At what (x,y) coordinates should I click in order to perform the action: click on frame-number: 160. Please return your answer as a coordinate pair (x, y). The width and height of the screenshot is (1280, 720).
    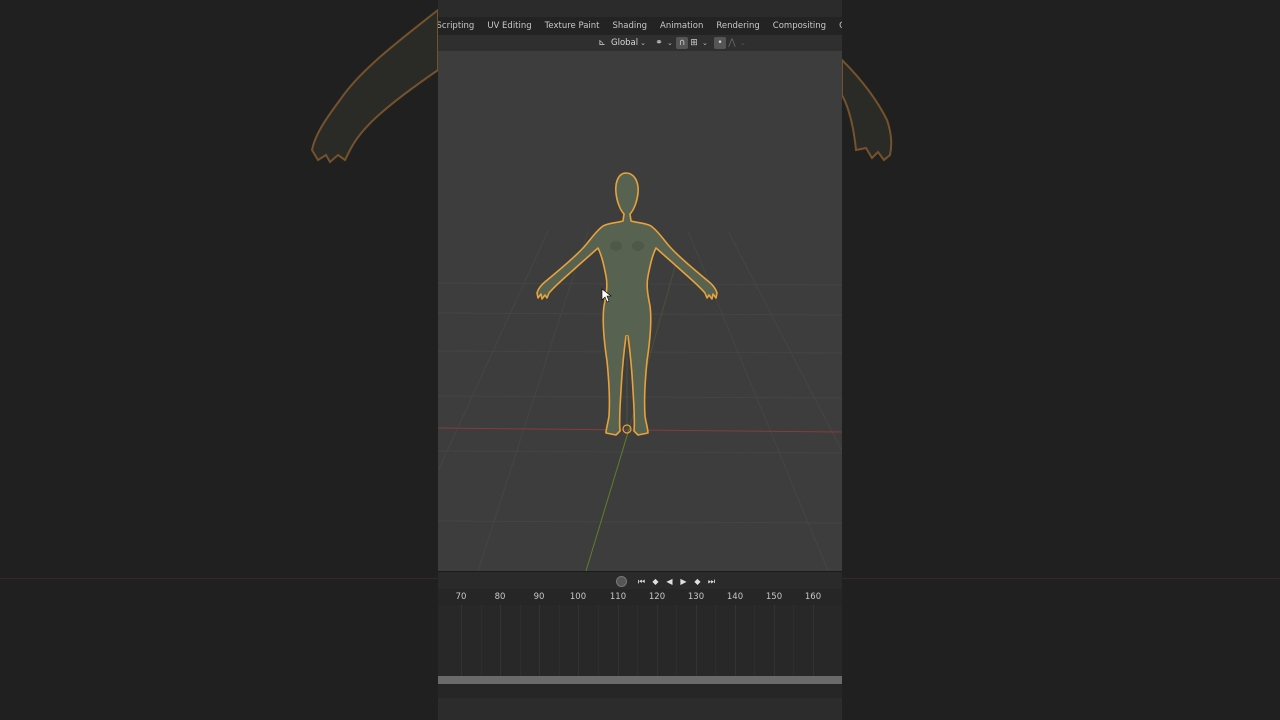
    Looking at the image, I should click on (813, 597).